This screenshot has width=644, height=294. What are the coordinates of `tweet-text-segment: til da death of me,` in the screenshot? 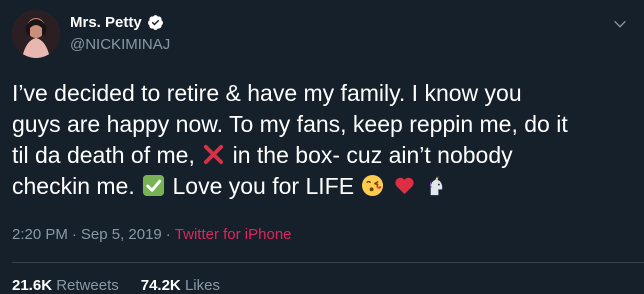 It's located at (103, 155).